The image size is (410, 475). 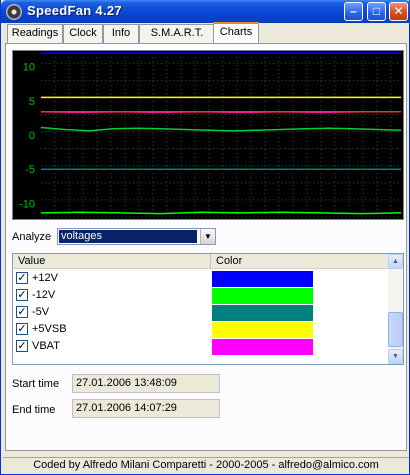 I want to click on list-item: ✓ -12V, so click(x=201, y=295).